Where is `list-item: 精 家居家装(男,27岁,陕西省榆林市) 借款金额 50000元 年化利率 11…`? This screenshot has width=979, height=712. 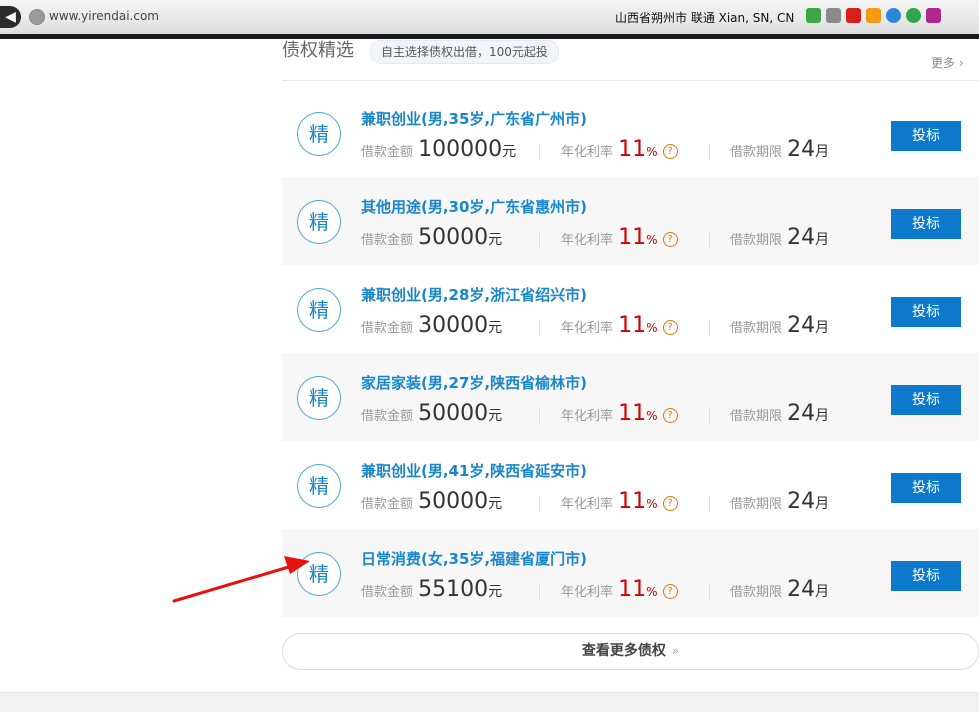 list-item: 精 家居家装(男,27岁,陕西省榆林市) 借款金额 50000元 年化利率 11… is located at coordinates (630, 397).